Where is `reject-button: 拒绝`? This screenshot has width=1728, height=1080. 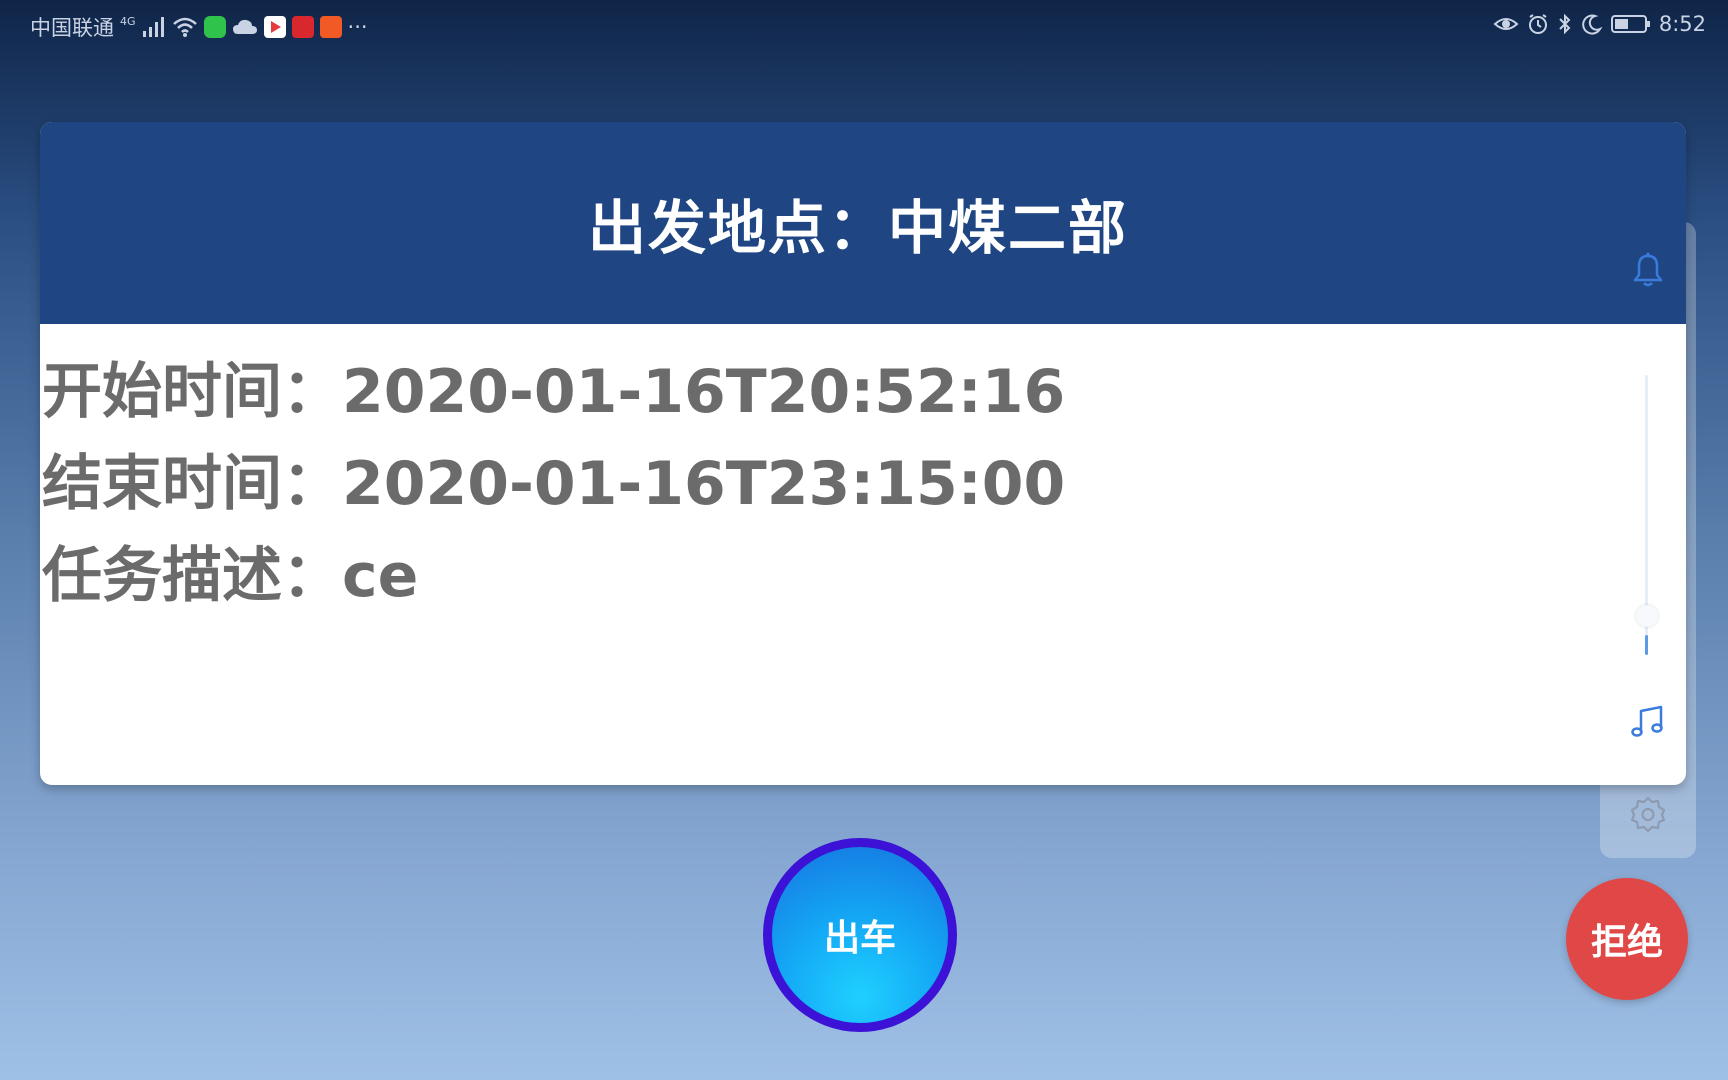 reject-button: 拒绝 is located at coordinates (1627, 939).